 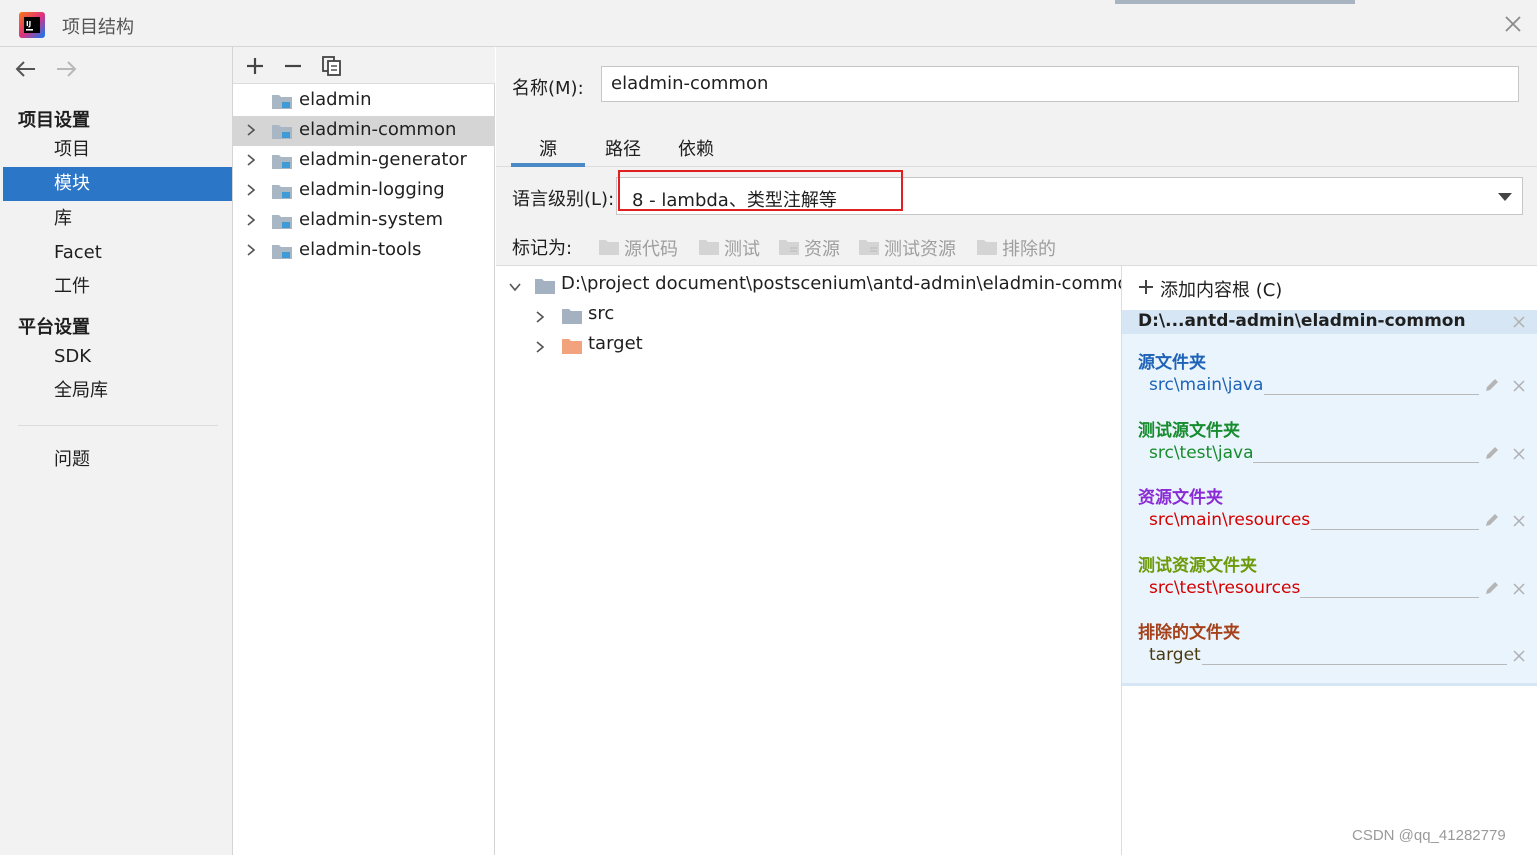 What do you see at coordinates (117, 253) in the screenshot?
I see `nav-item-facets: Facet` at bounding box center [117, 253].